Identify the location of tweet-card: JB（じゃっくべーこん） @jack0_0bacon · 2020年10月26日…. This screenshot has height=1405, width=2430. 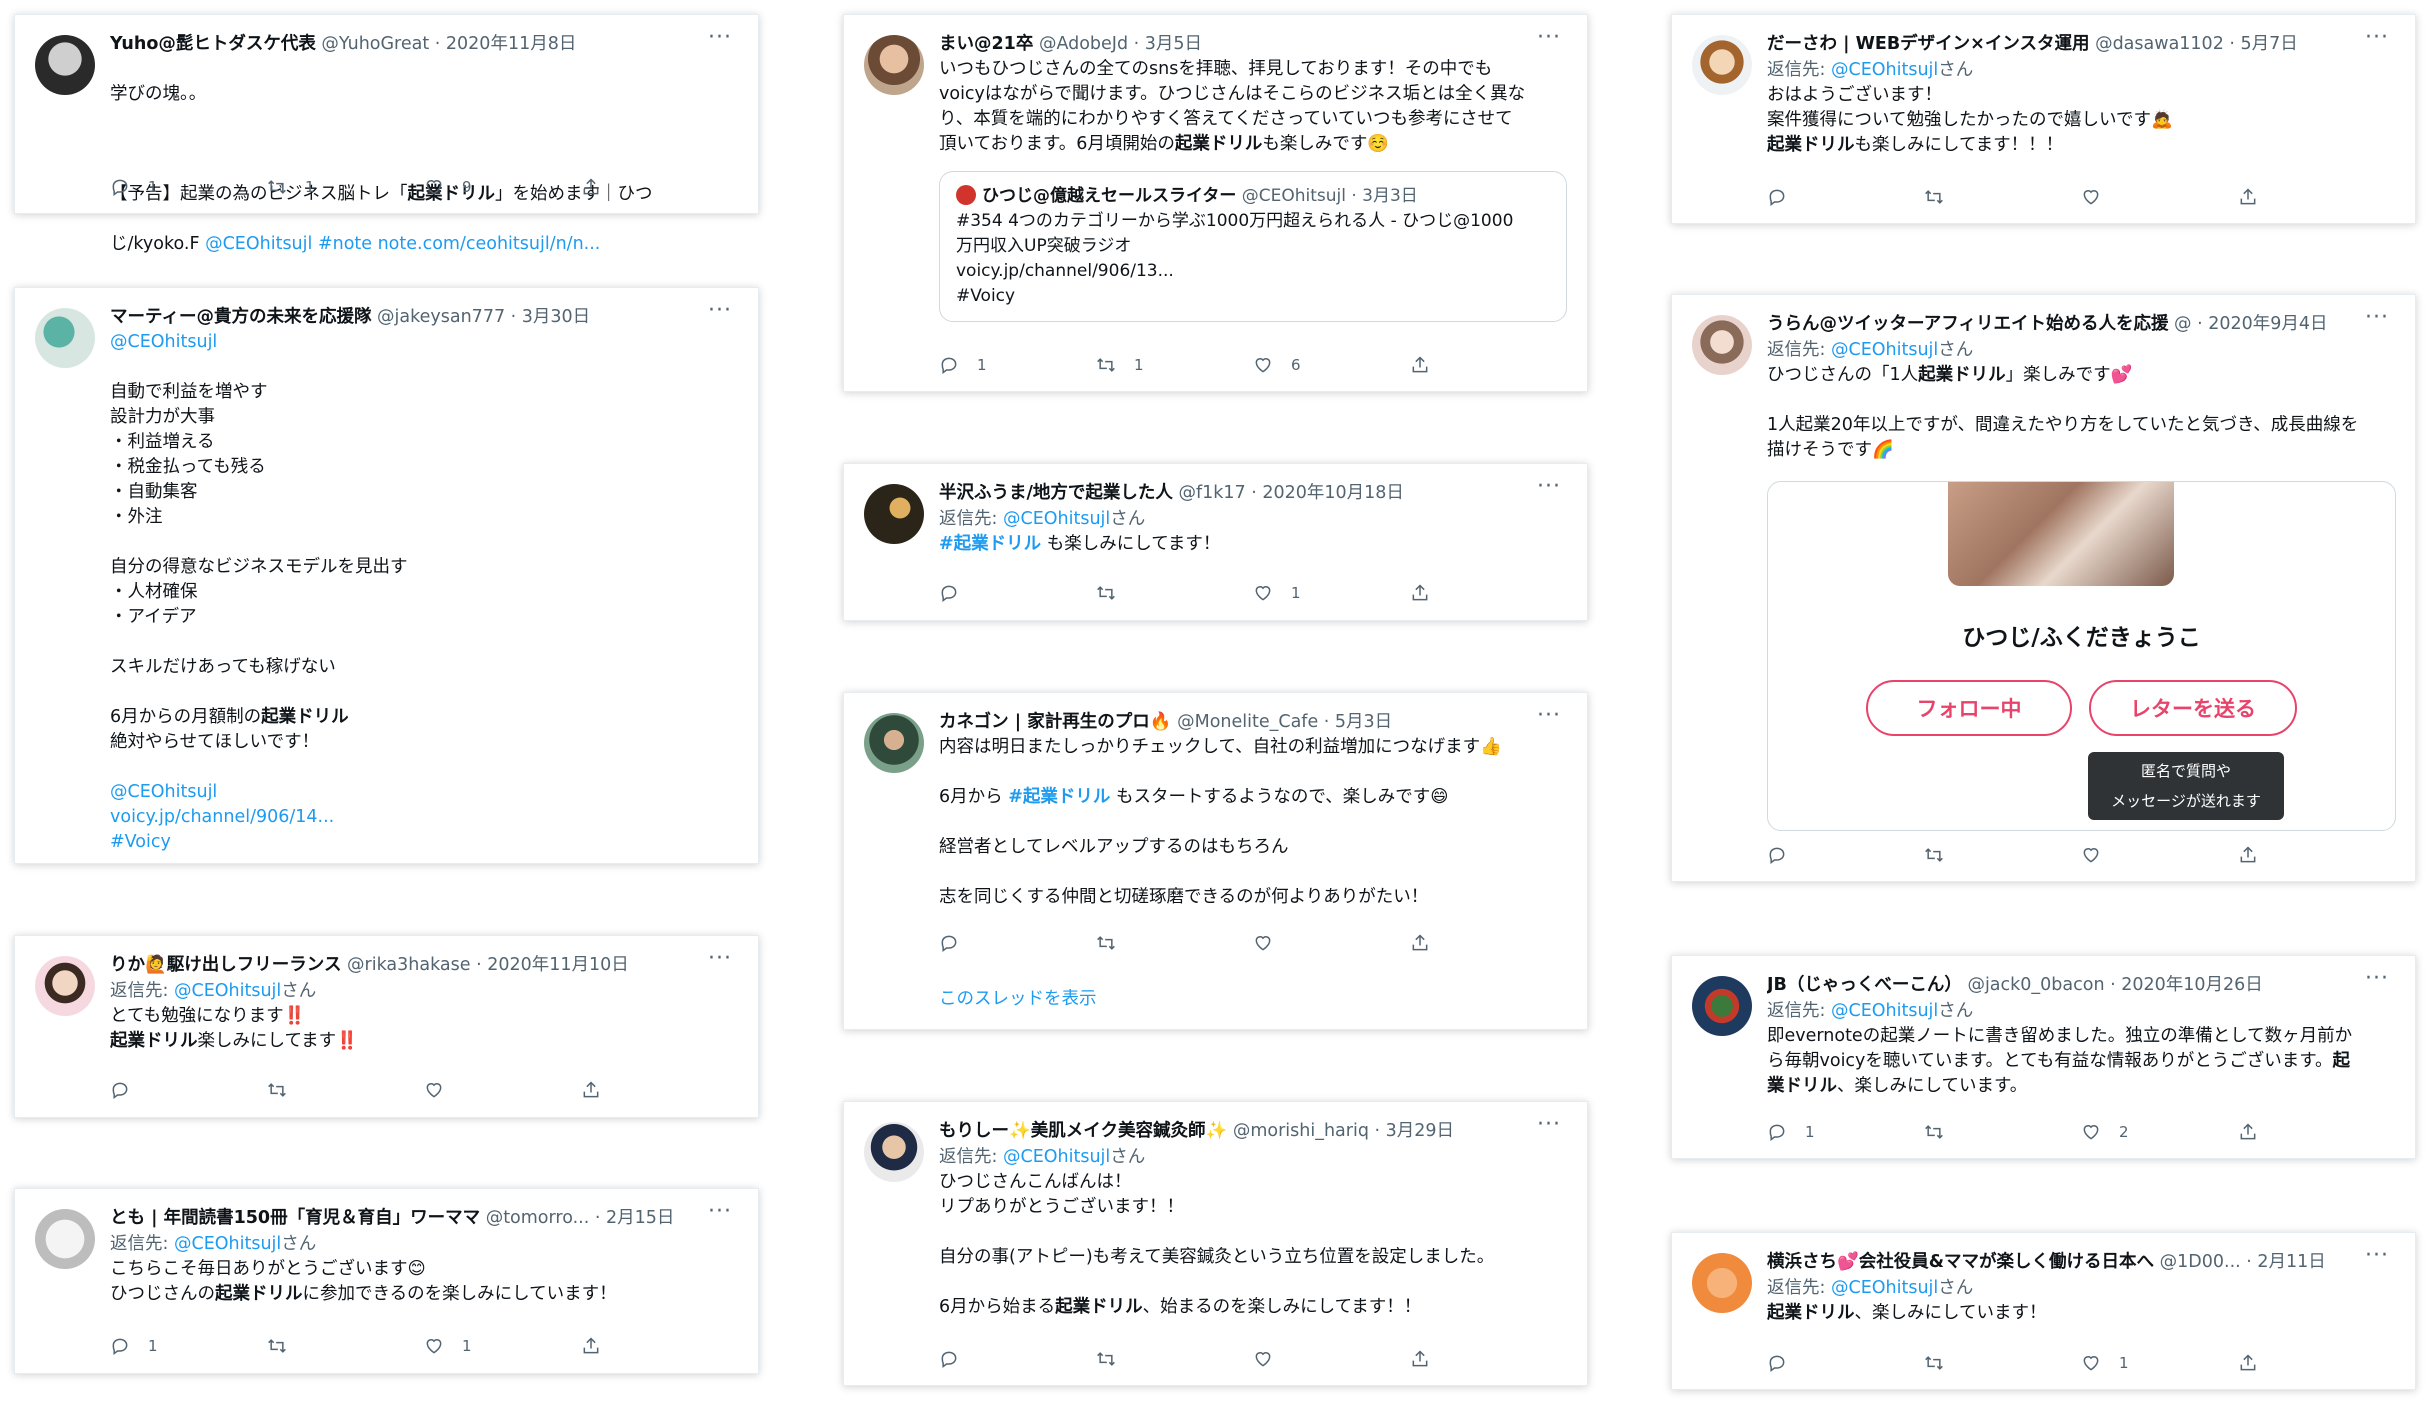
(2043, 1057).